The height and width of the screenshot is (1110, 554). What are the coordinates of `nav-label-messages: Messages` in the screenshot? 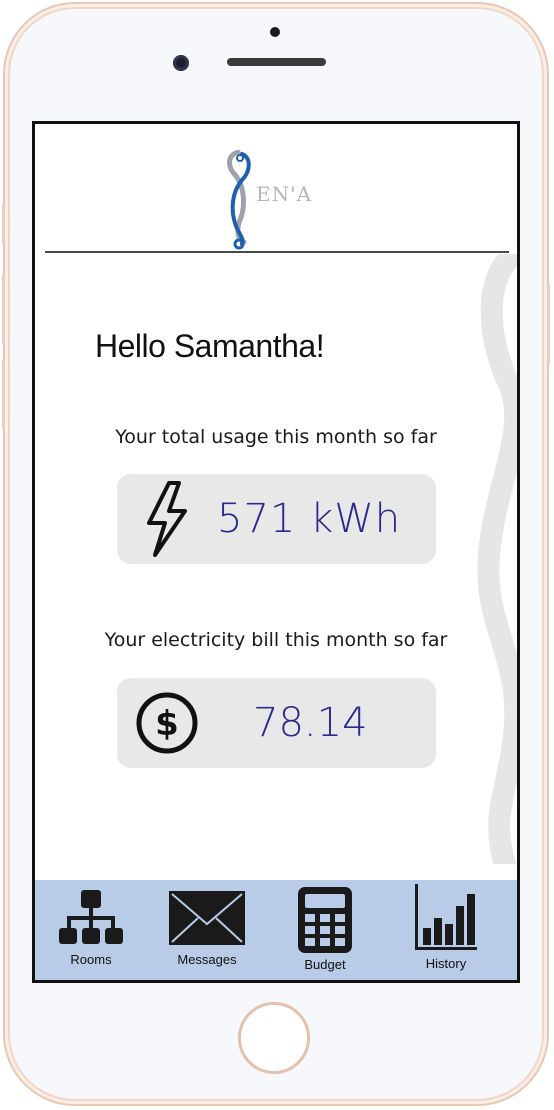 It's located at (207, 959).